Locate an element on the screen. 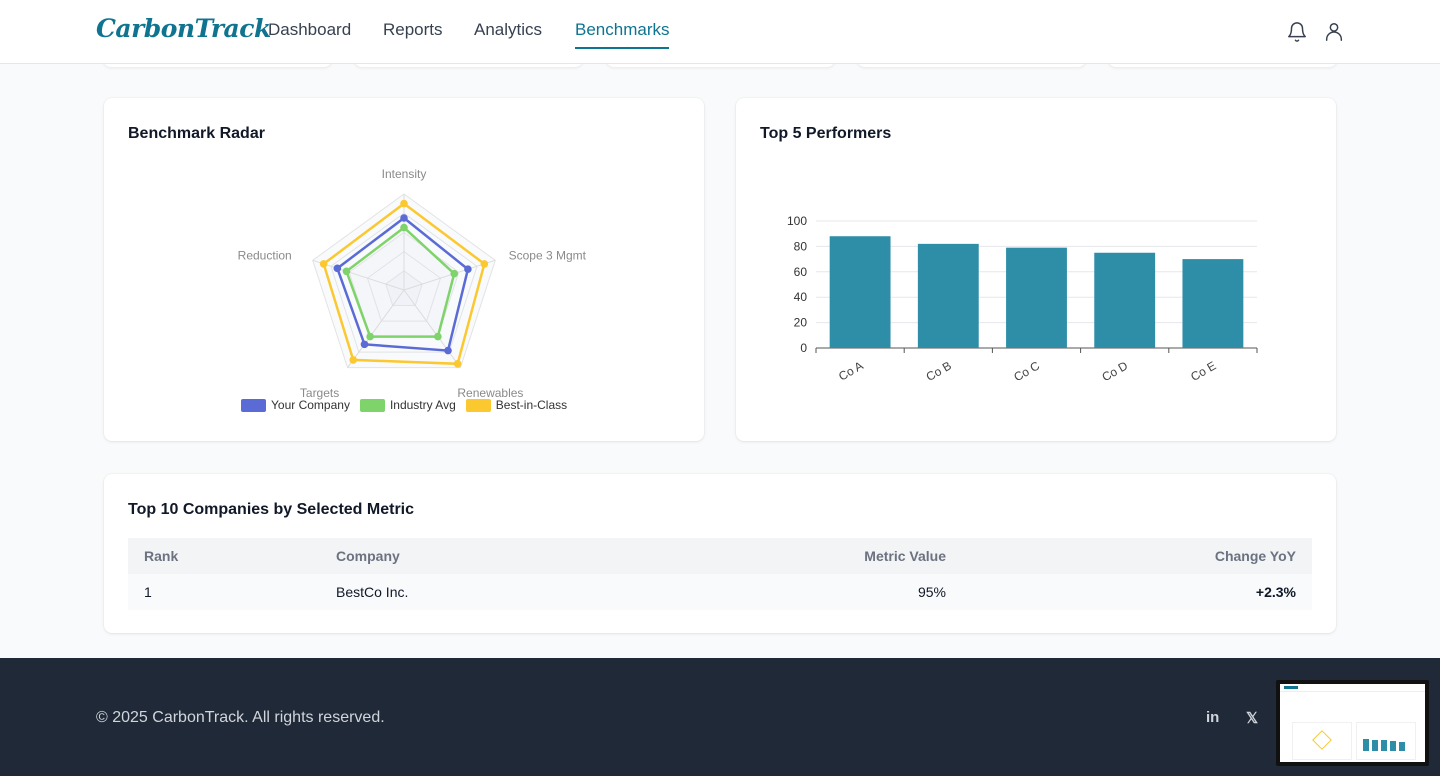 This screenshot has width=1440, height=776. bar-x-tick-label: Co B is located at coordinates (939, 370).